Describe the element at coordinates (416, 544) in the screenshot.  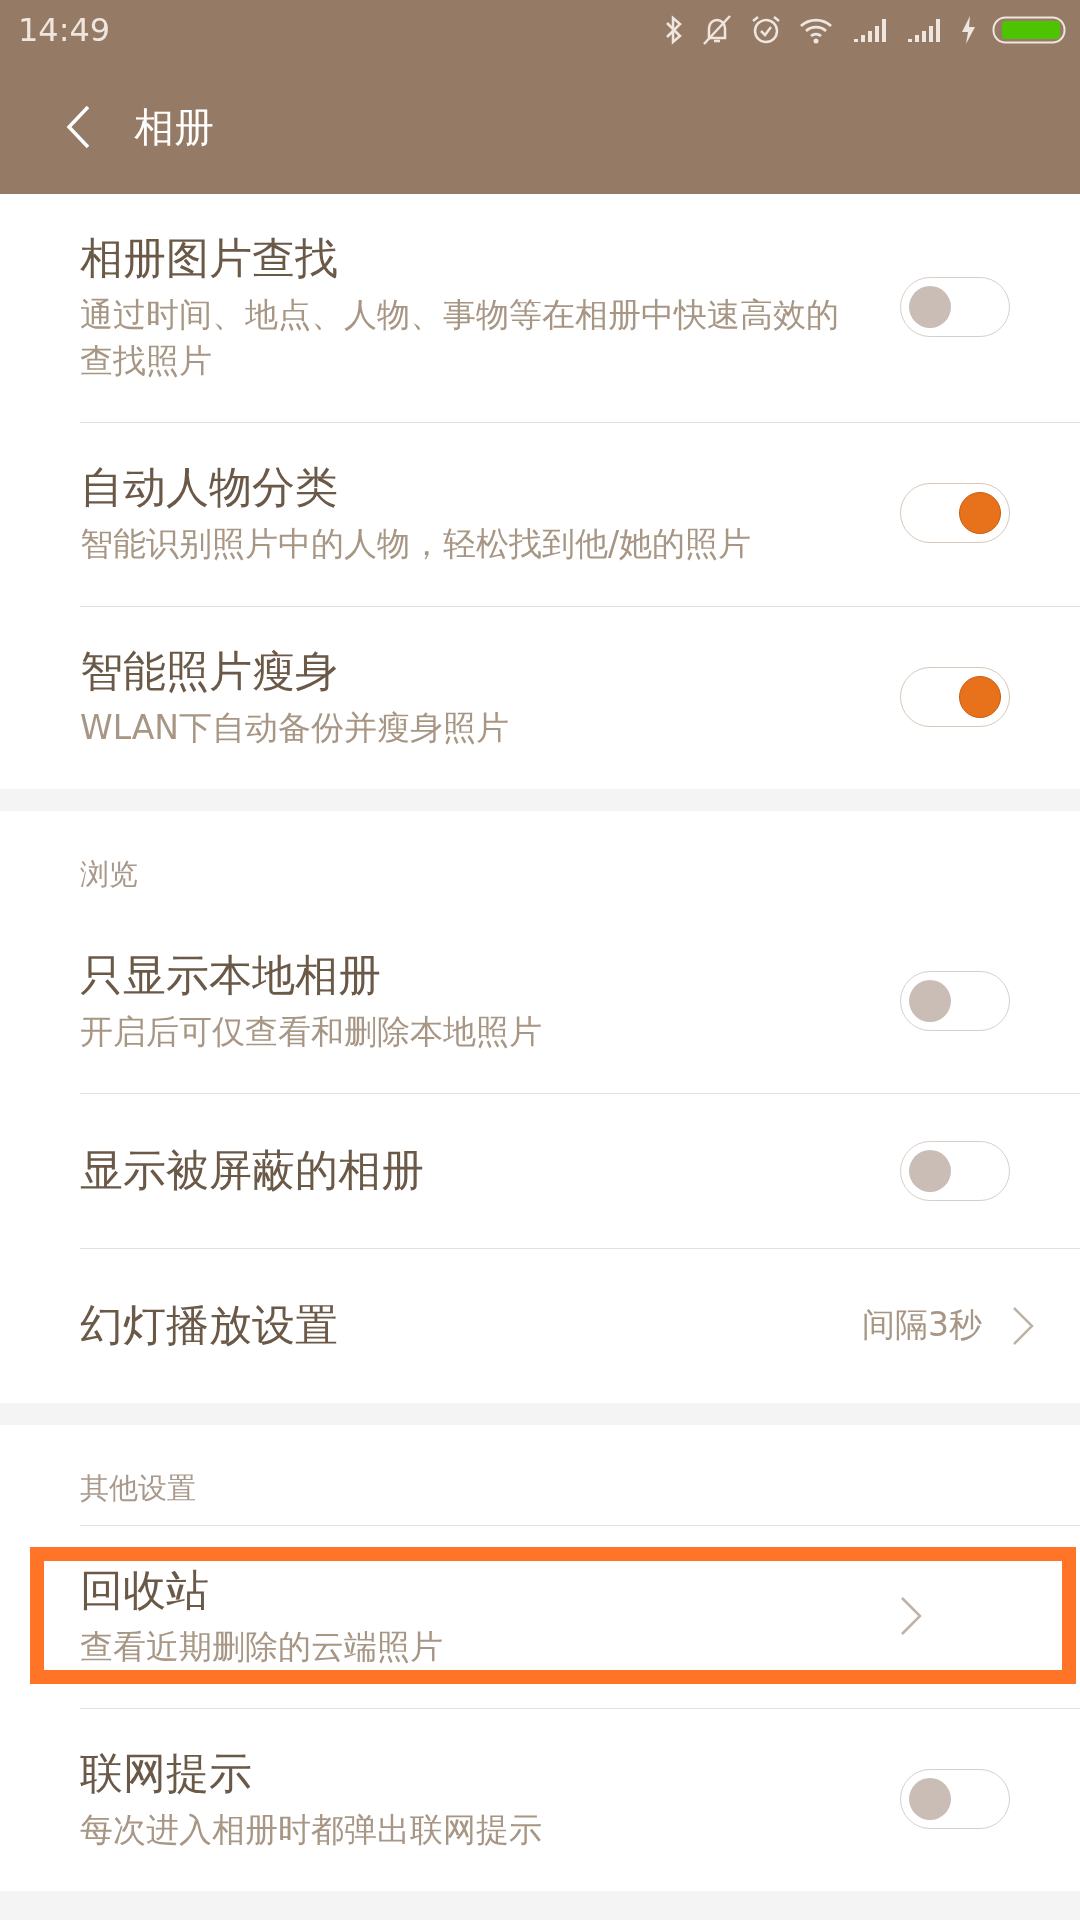
I see `setting-description: 智能识别照片中的人物，轻松找到他/她的照片` at that location.